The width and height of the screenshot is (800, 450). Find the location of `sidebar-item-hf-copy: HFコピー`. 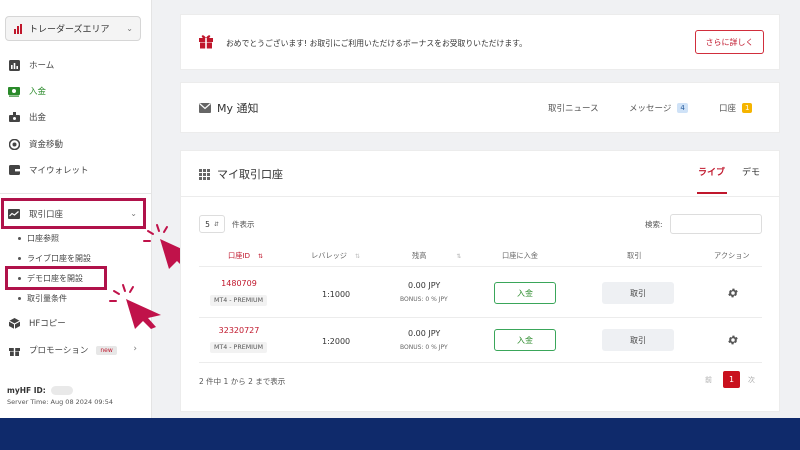

sidebar-item-hf-copy: HFコピー is located at coordinates (37, 323).